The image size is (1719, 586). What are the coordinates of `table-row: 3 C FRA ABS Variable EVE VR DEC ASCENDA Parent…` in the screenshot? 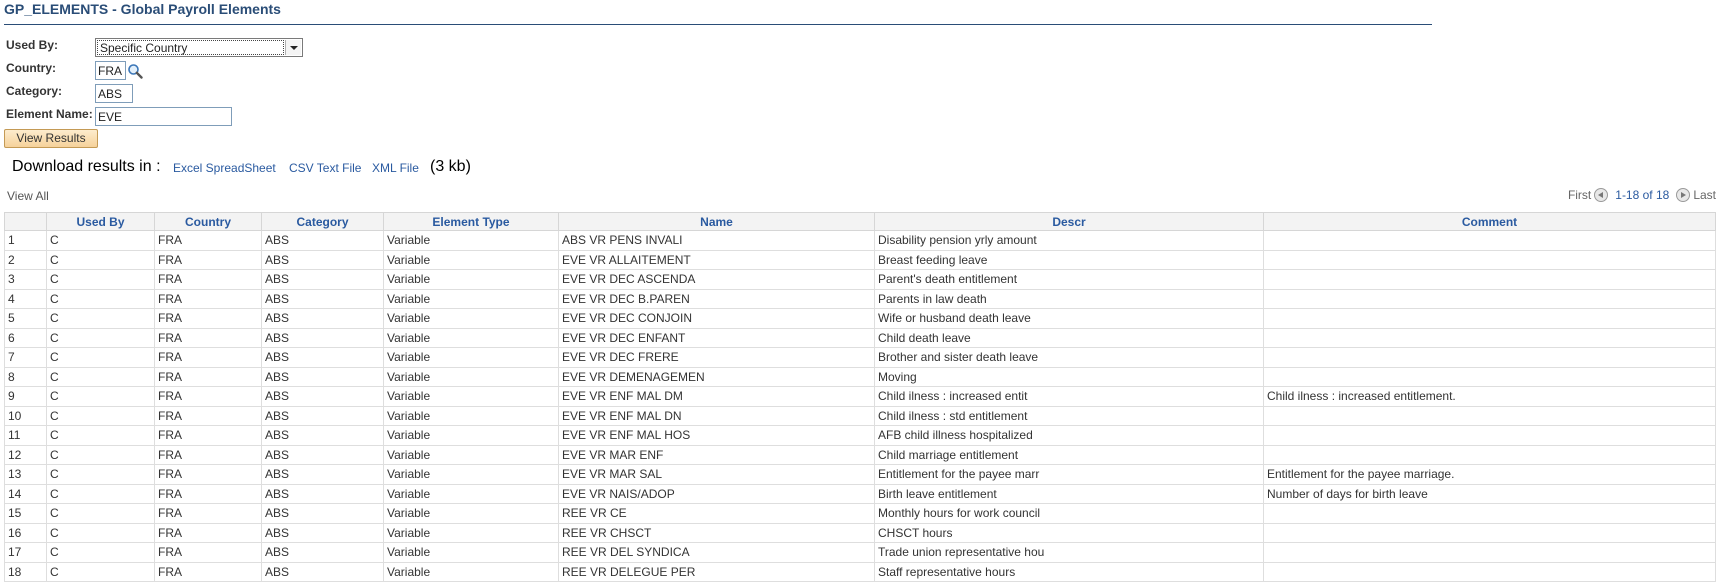 It's located at (860, 279).